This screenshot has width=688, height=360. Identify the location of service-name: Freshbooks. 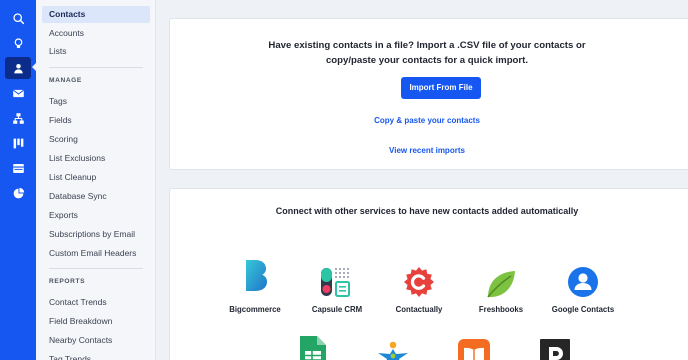
(501, 309).